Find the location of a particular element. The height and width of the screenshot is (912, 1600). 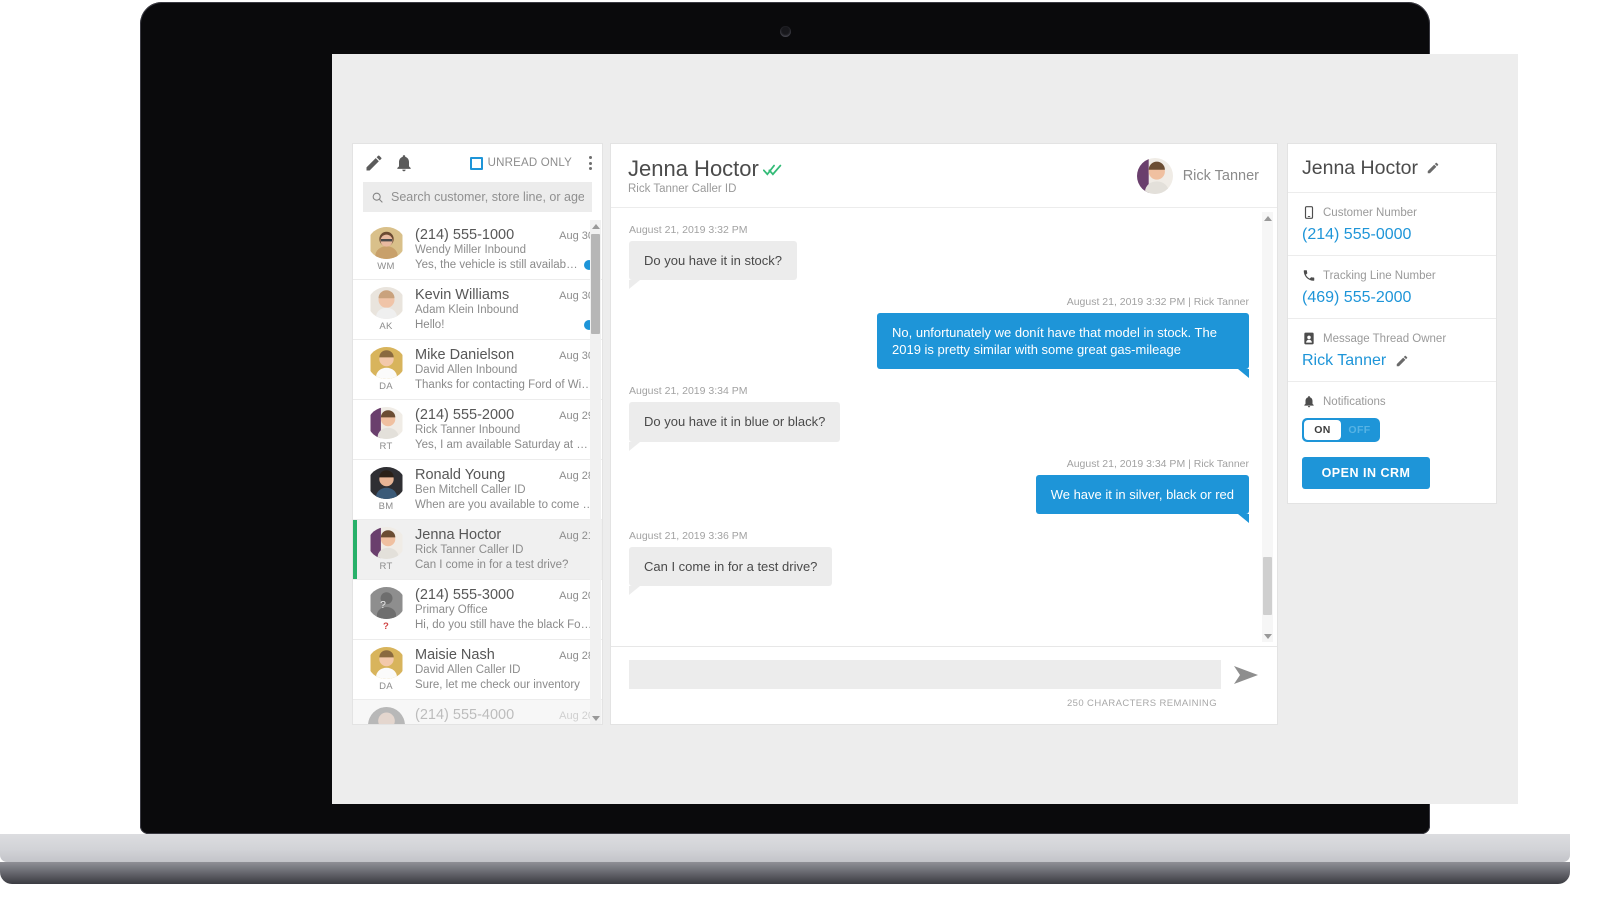

list-item-subtitle: Wendy Miller Inbound is located at coordinates (471, 250).